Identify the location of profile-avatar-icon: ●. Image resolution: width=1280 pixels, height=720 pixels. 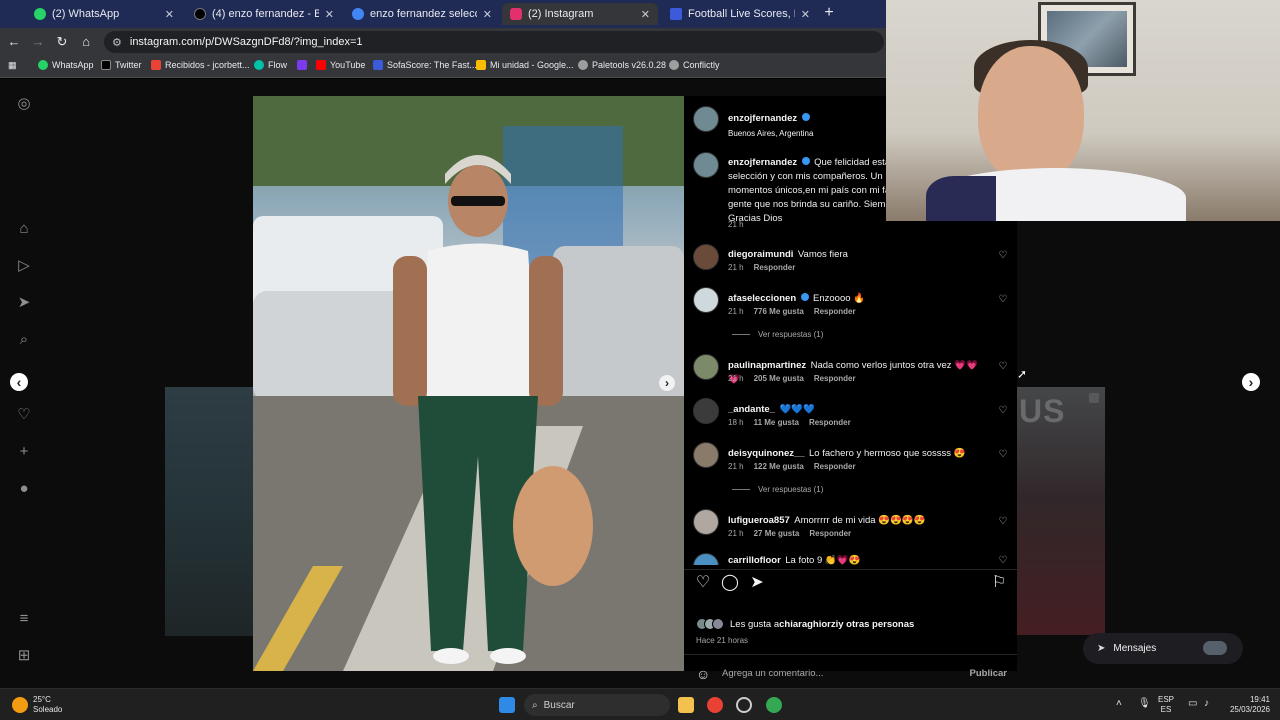
(24, 489).